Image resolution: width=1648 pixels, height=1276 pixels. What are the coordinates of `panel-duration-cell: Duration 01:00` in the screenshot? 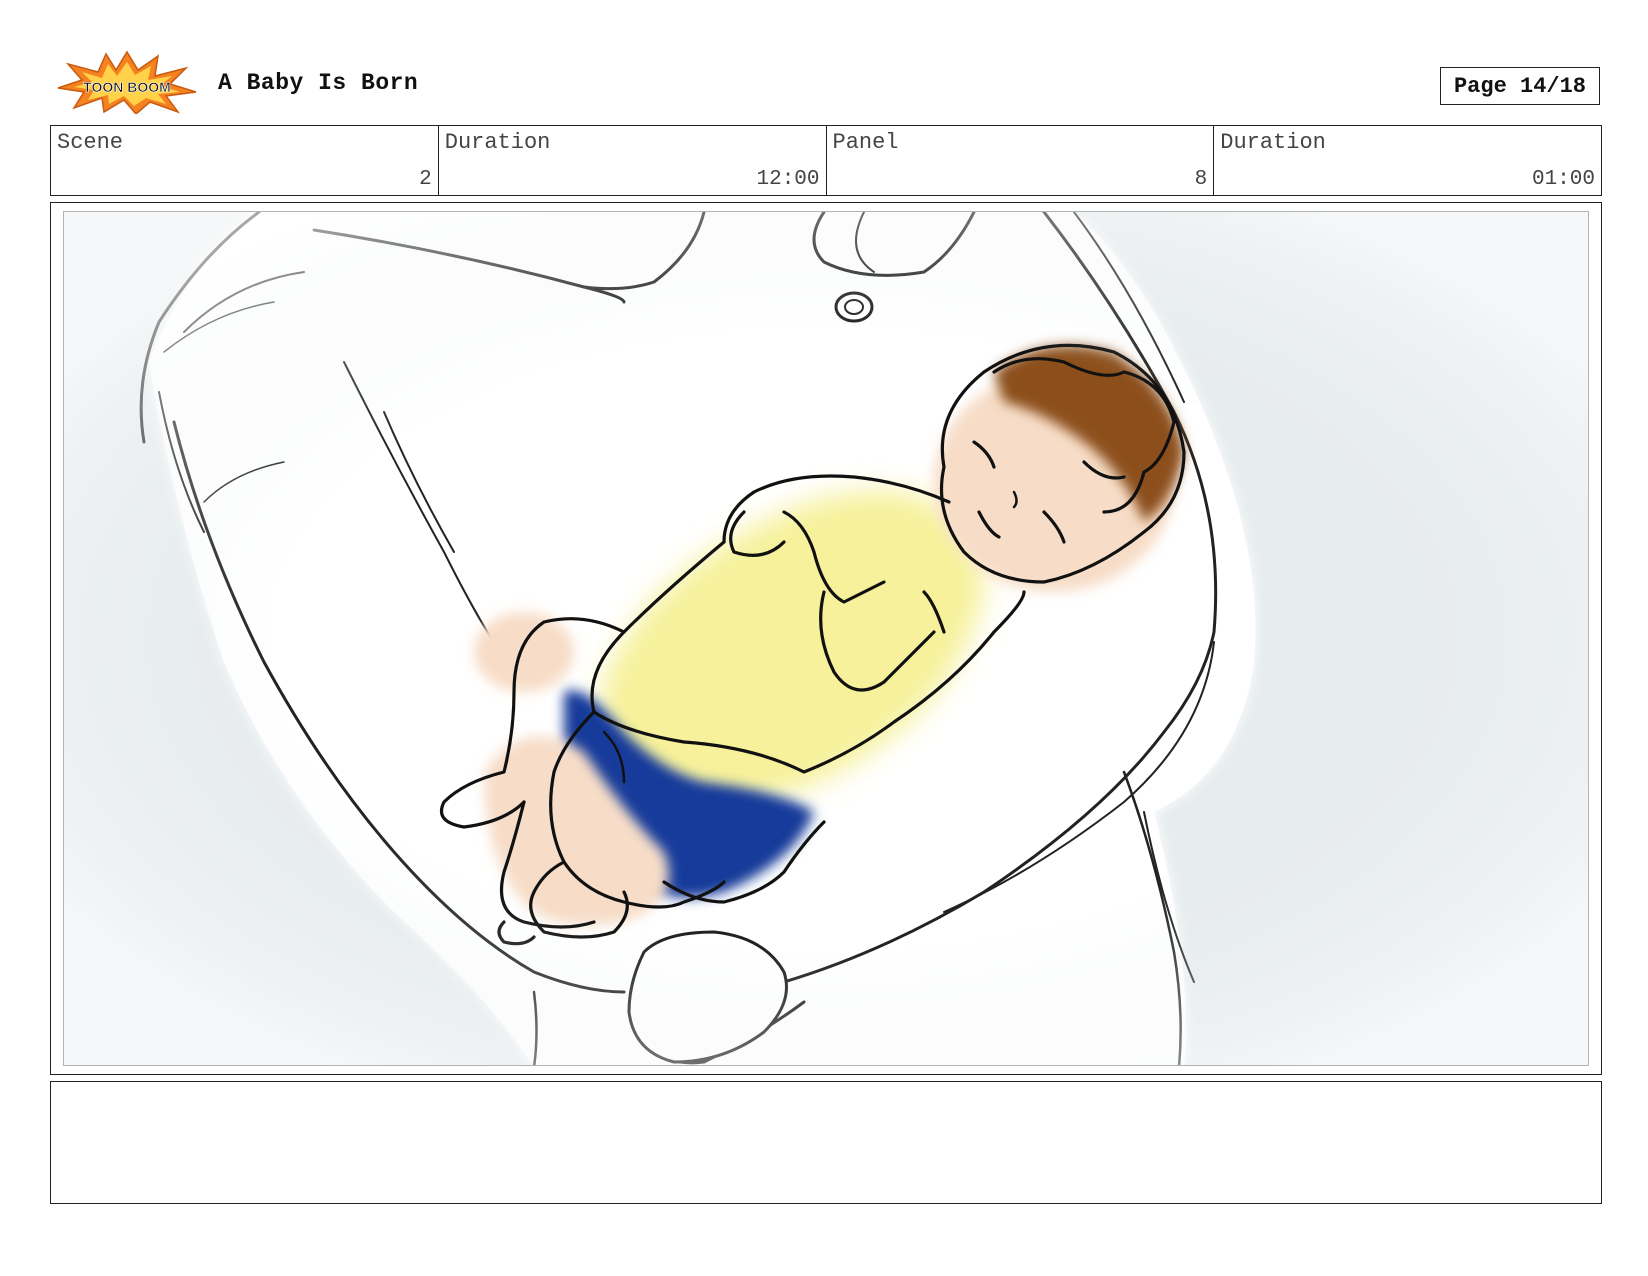 It's located at (1407, 160).